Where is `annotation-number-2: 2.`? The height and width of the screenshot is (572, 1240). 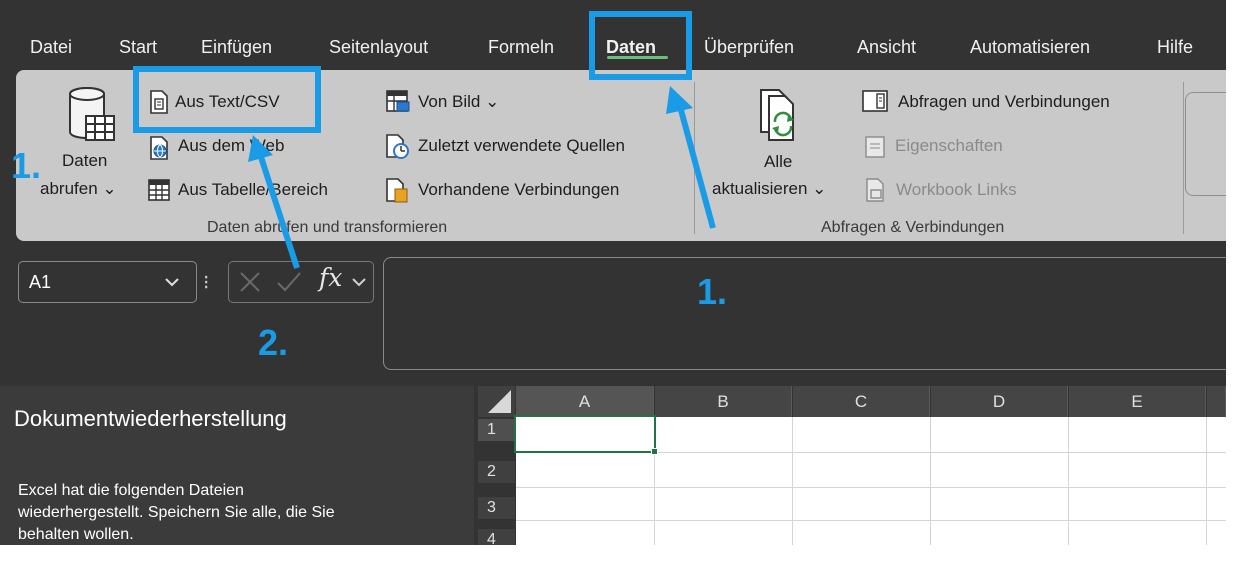 annotation-number-2: 2. is located at coordinates (273, 342).